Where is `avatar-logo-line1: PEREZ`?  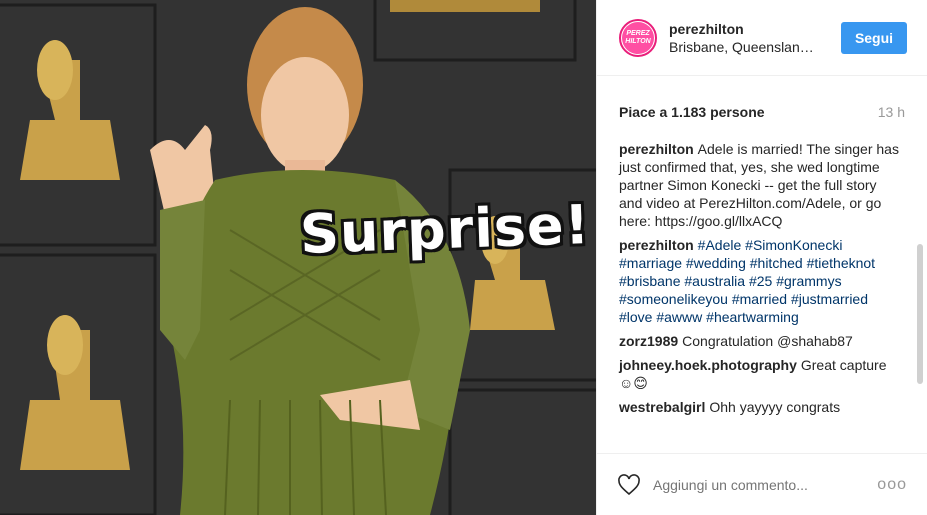
avatar-logo-line1: PEREZ is located at coordinates (638, 33).